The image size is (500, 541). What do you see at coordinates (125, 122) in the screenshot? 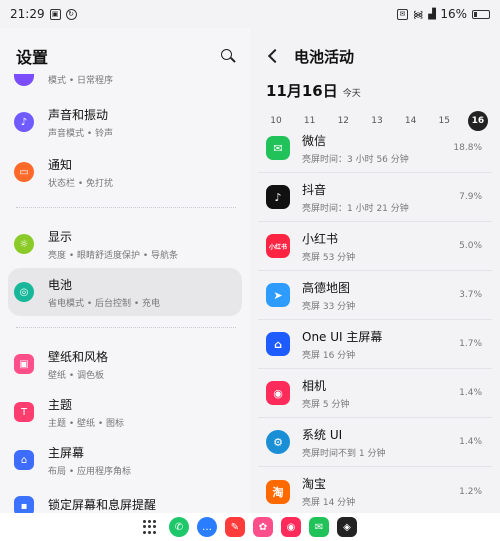
I see `settings-item-sound: ♪ 声音和振动 声音模式 • 铃声` at bounding box center [125, 122].